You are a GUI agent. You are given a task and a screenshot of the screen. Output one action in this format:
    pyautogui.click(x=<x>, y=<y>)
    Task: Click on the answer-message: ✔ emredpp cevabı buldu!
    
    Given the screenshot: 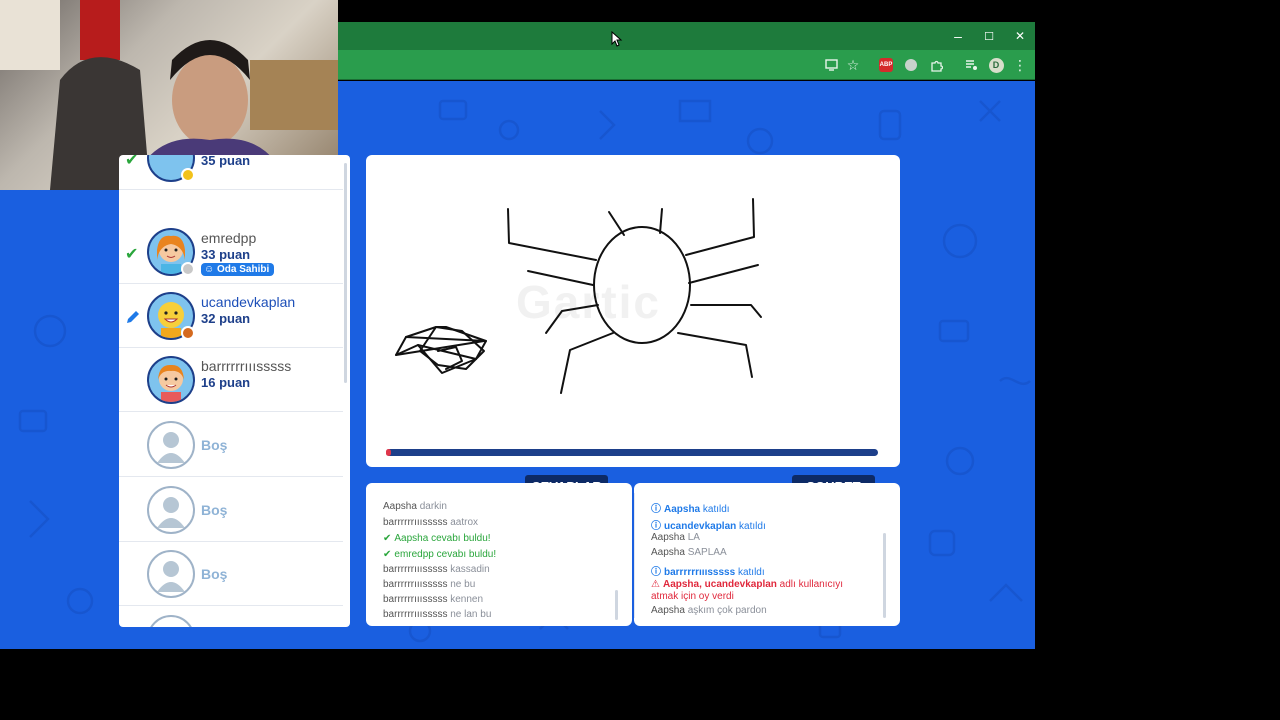 What is the action you would take?
    pyautogui.click(x=440, y=554)
    